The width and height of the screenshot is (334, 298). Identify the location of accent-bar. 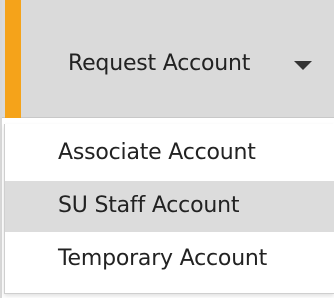
(13, 59).